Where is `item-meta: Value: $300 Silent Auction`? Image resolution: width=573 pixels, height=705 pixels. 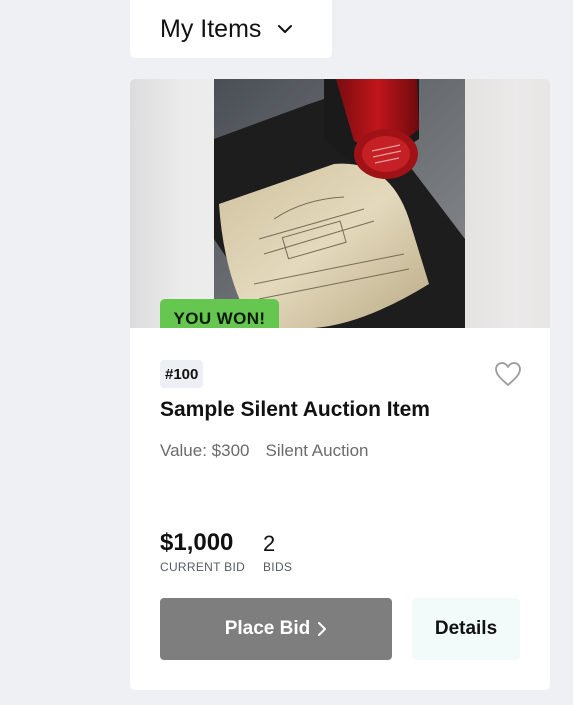
item-meta: Value: $300 Silent Auction is located at coordinates (264, 451).